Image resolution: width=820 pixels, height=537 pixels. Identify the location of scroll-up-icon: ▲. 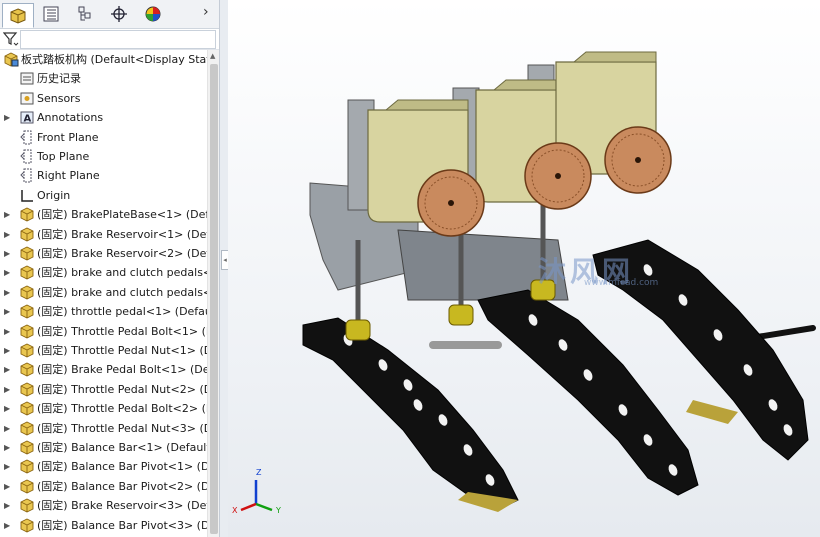
(212, 56).